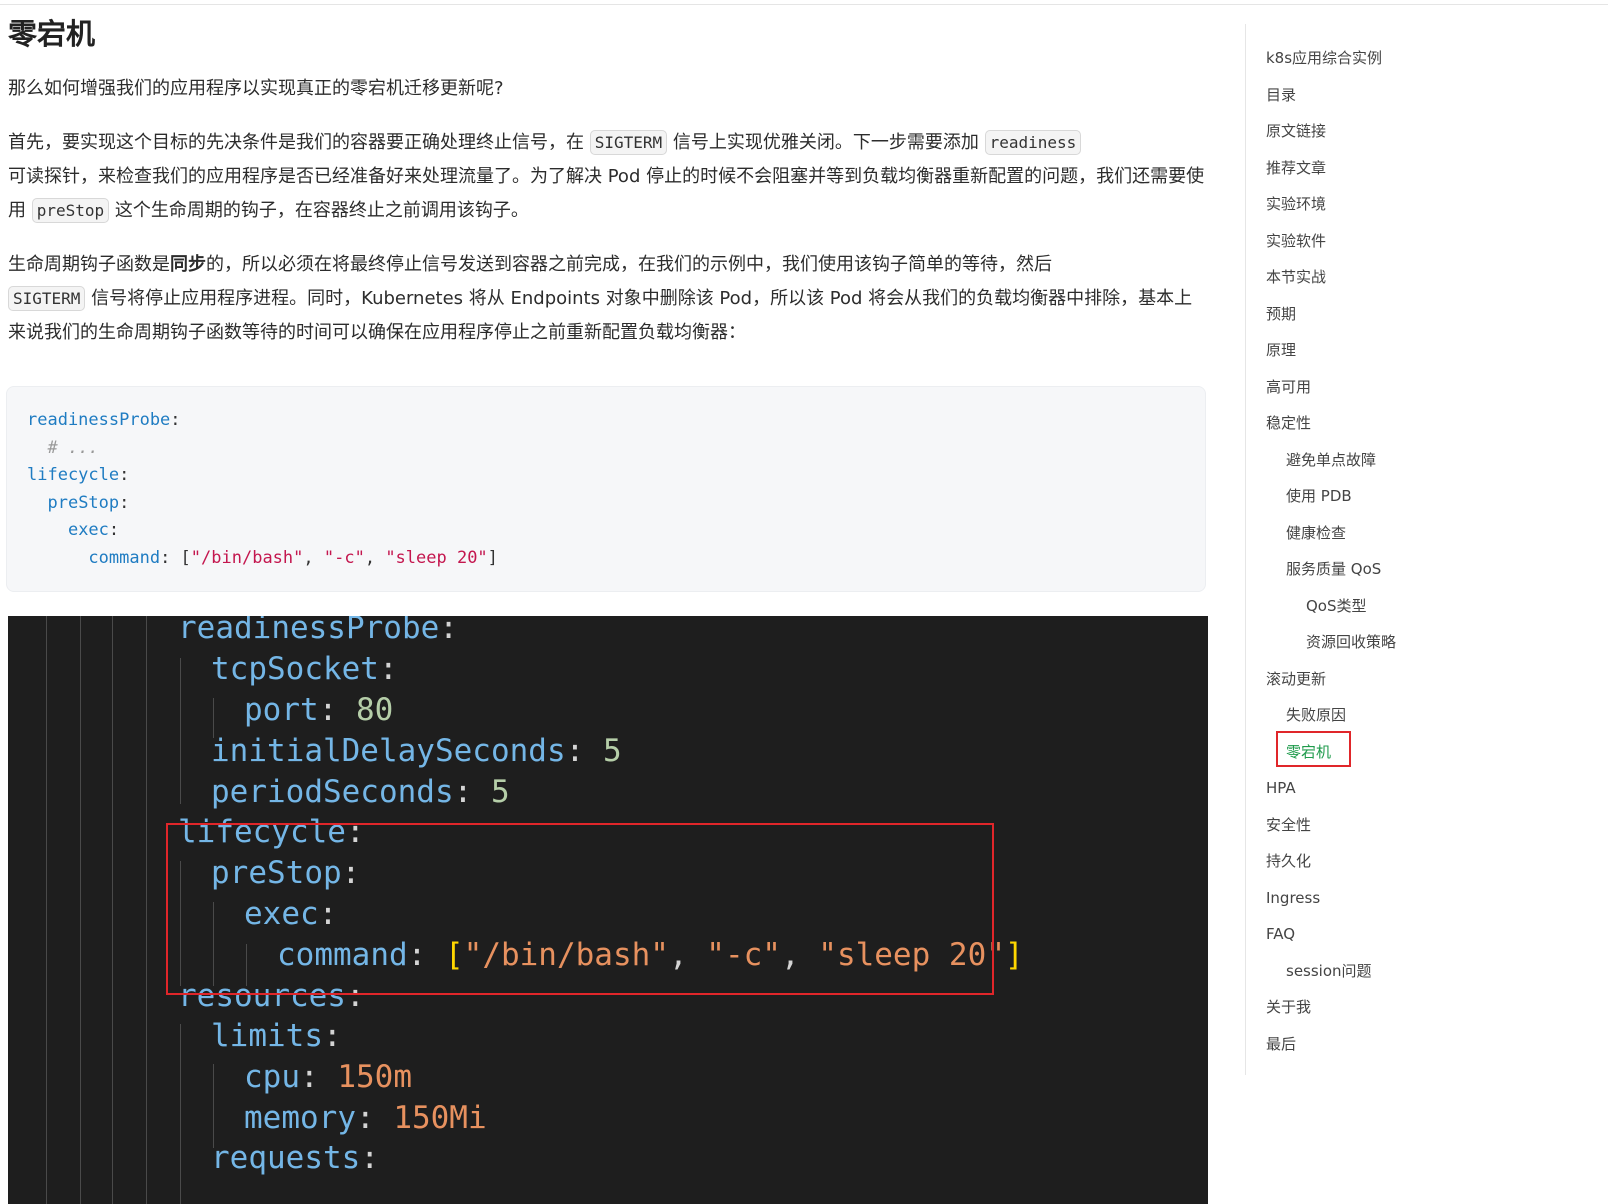  What do you see at coordinates (1351, 642) in the screenshot?
I see `toc-item: 资源回收策略` at bounding box center [1351, 642].